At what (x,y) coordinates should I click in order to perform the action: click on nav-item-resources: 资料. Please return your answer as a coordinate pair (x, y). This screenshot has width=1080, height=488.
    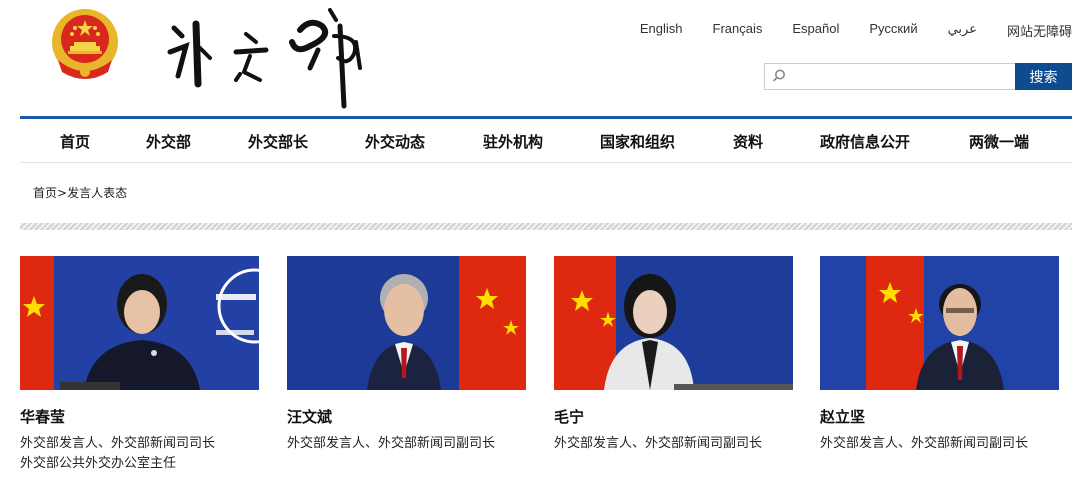
    Looking at the image, I should click on (748, 141).